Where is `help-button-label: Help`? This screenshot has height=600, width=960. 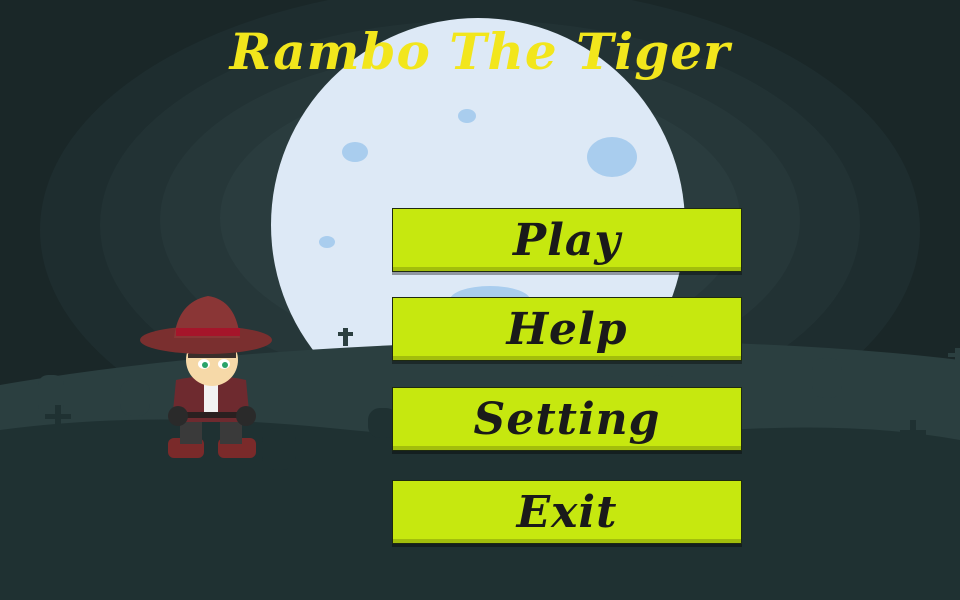 help-button-label: Help is located at coordinates (567, 329).